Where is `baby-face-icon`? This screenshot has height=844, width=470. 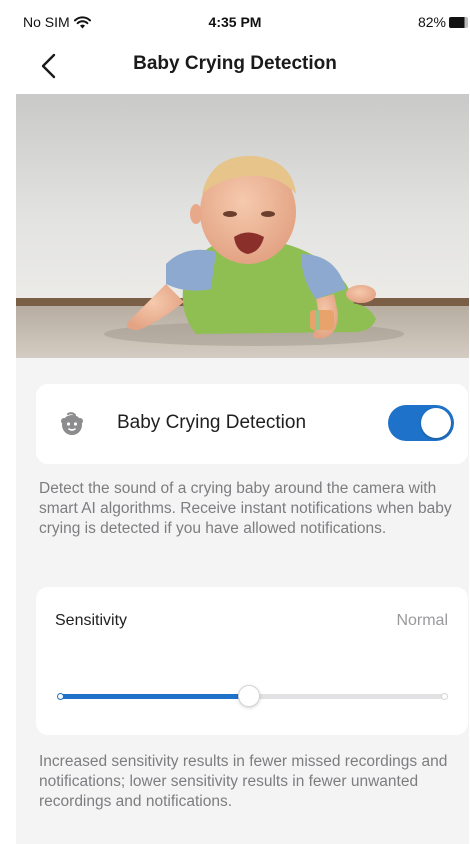 baby-face-icon is located at coordinates (72, 423).